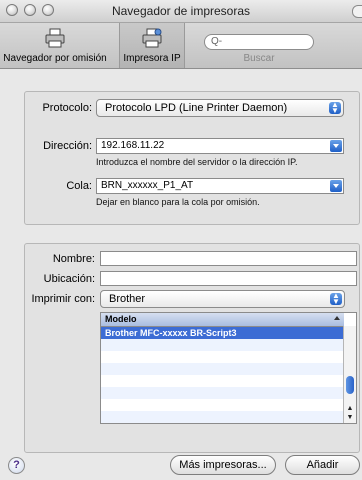 Image resolution: width=362 pixels, height=480 pixels. What do you see at coordinates (55, 58) in the screenshot?
I see `default-browser-label: Navegador por omisión` at bounding box center [55, 58].